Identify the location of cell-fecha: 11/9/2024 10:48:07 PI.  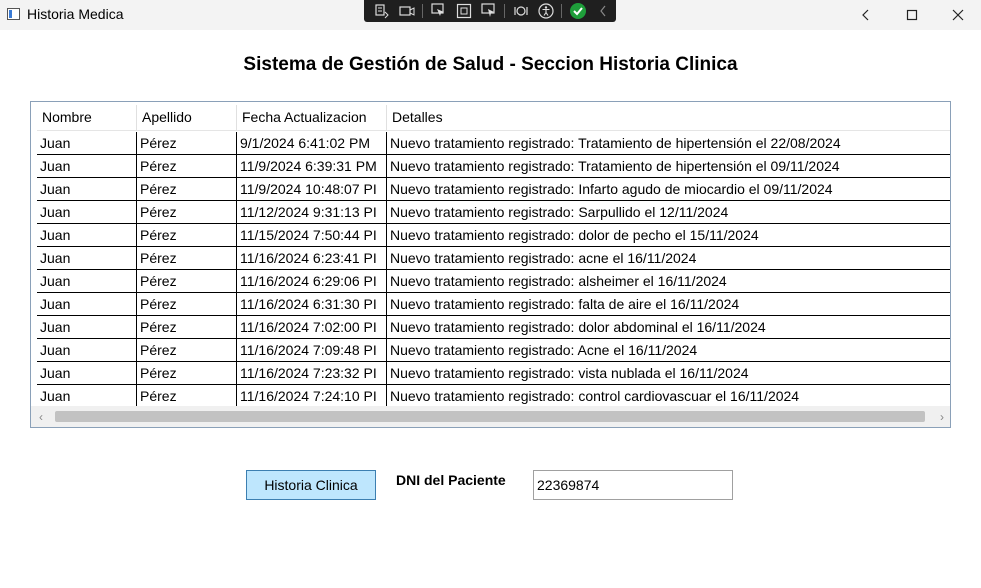
(312, 189).